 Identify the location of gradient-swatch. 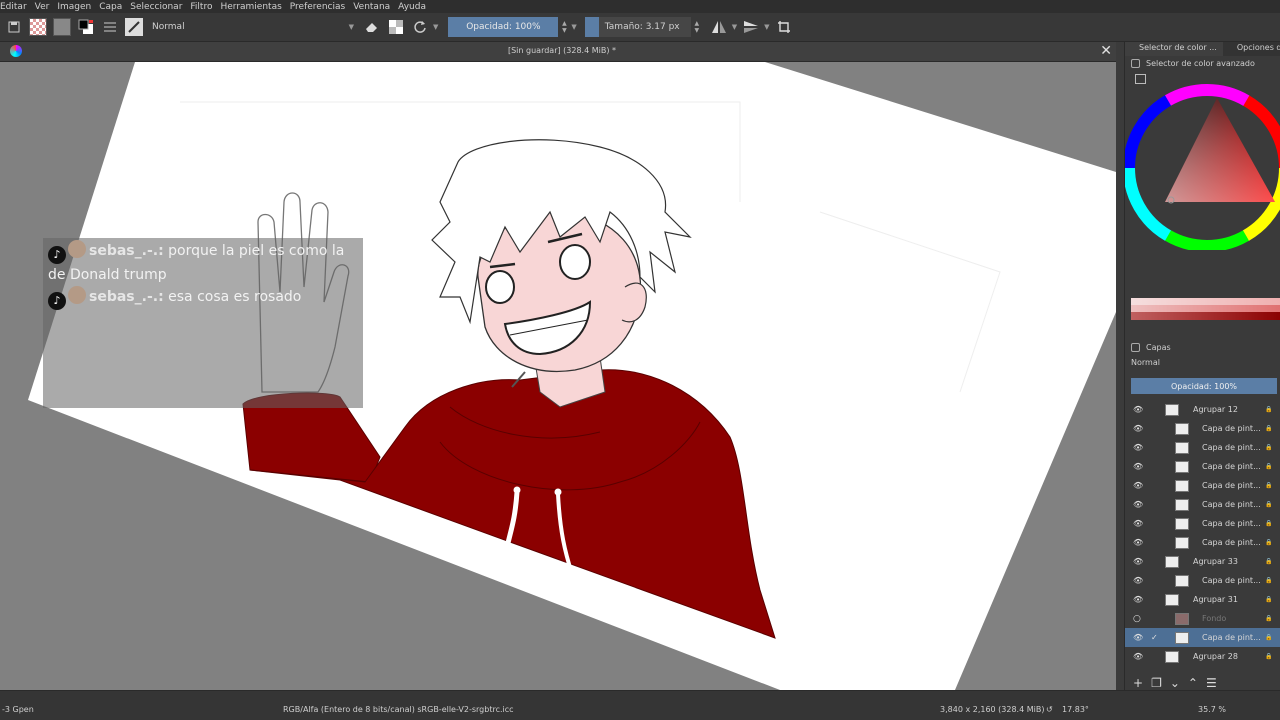
(62, 27).